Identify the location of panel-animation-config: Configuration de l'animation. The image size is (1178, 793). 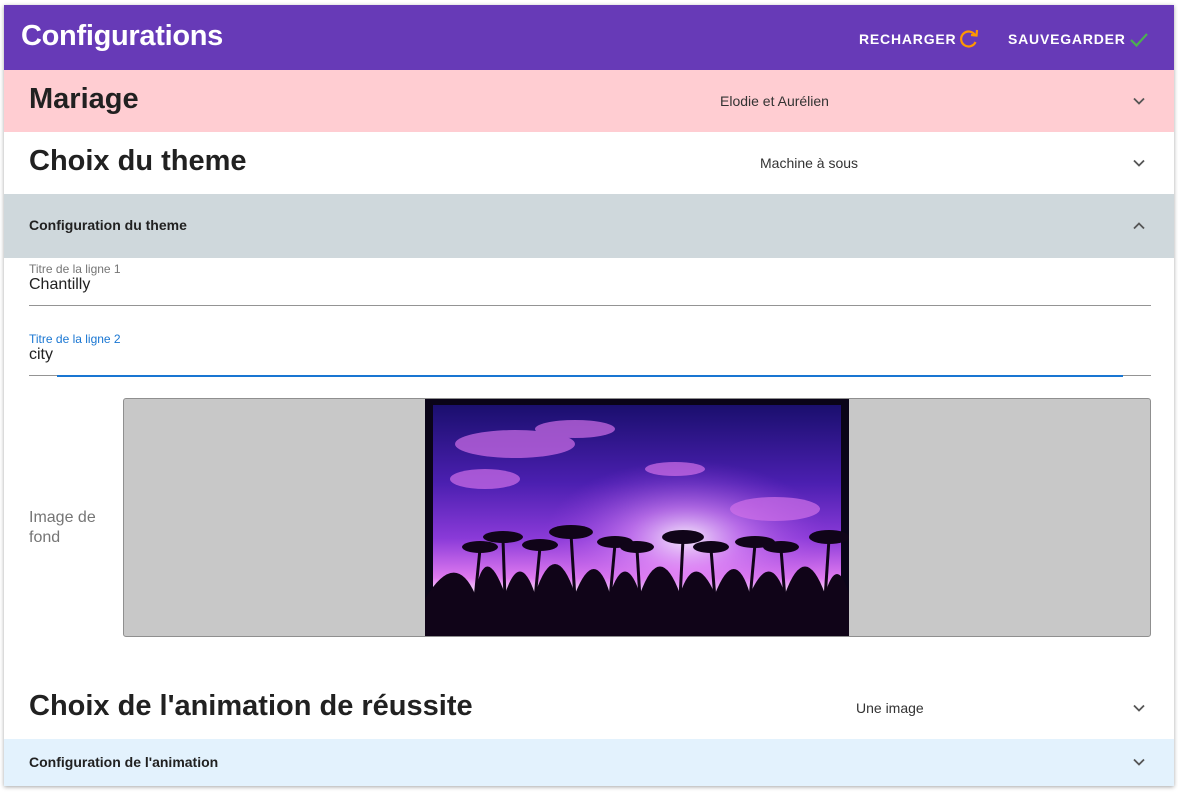
(589, 762).